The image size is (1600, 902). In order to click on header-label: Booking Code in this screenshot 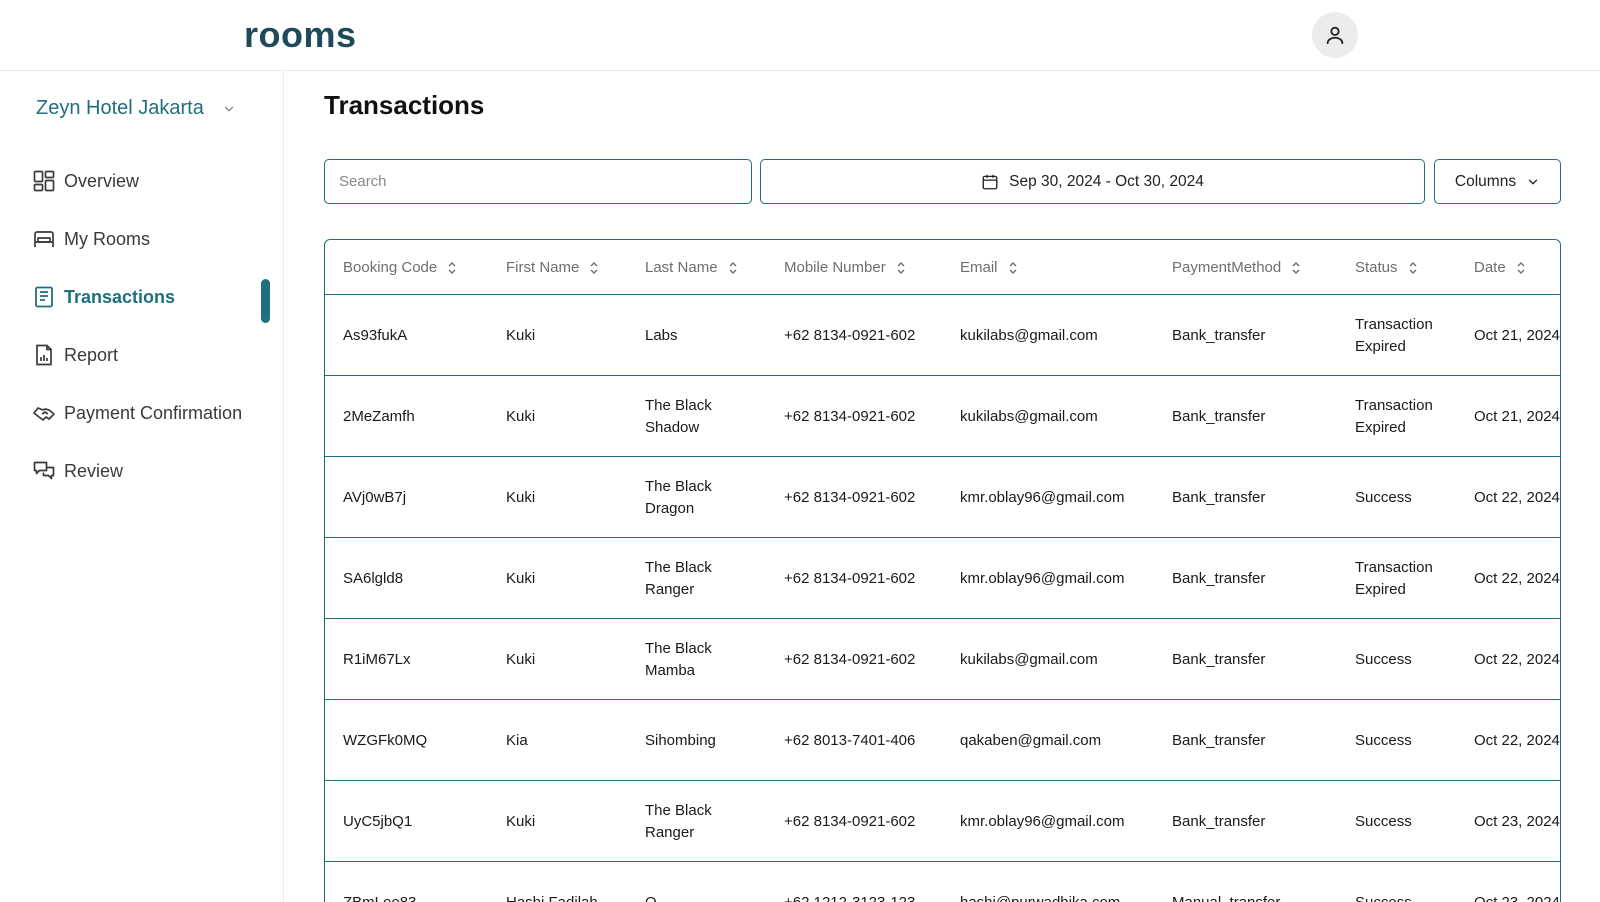, I will do `click(390, 267)`.